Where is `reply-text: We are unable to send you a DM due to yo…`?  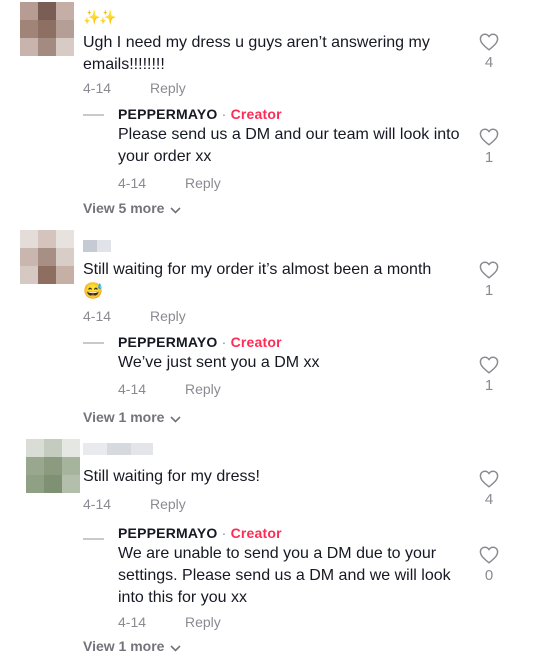
reply-text: We are unable to send you a DM due to yo… is located at coordinates (284, 575).